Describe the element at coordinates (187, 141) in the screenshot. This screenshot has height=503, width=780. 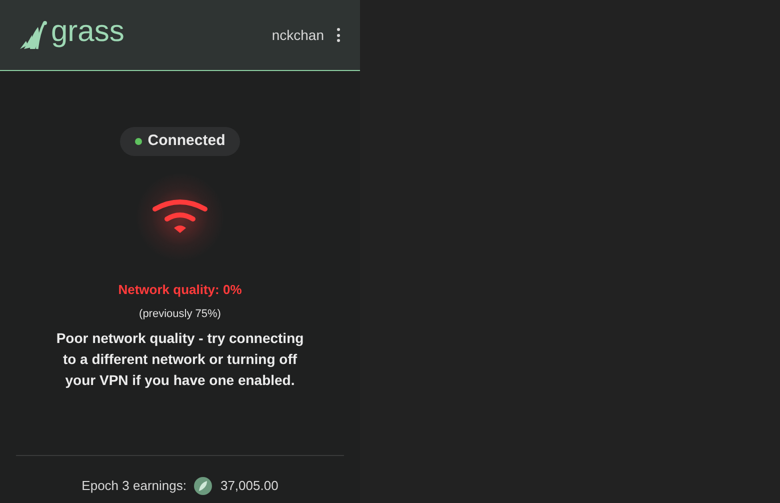
I see `status-label: Connected` at that location.